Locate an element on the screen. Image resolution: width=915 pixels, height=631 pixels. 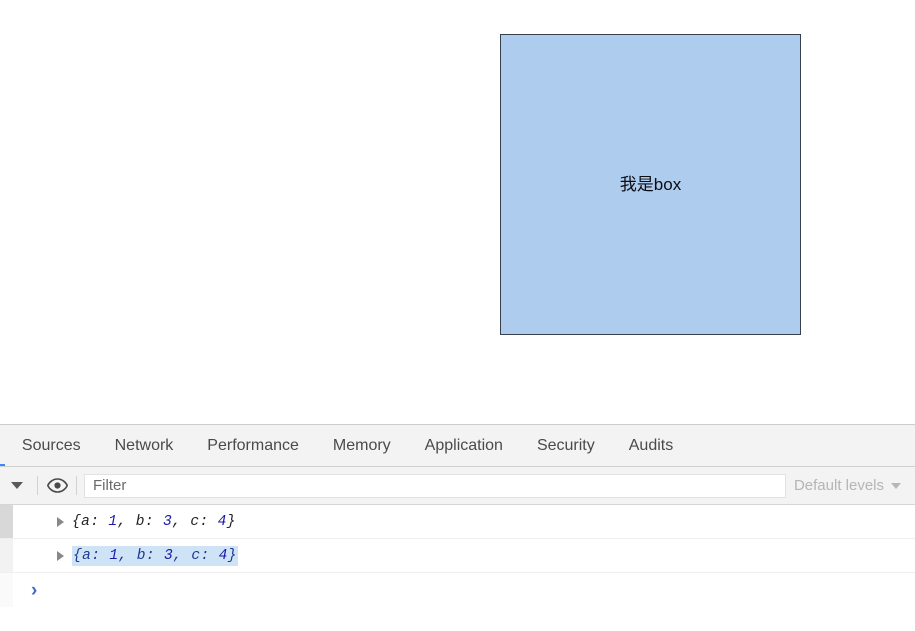
tab-security: Security is located at coordinates (566, 445).